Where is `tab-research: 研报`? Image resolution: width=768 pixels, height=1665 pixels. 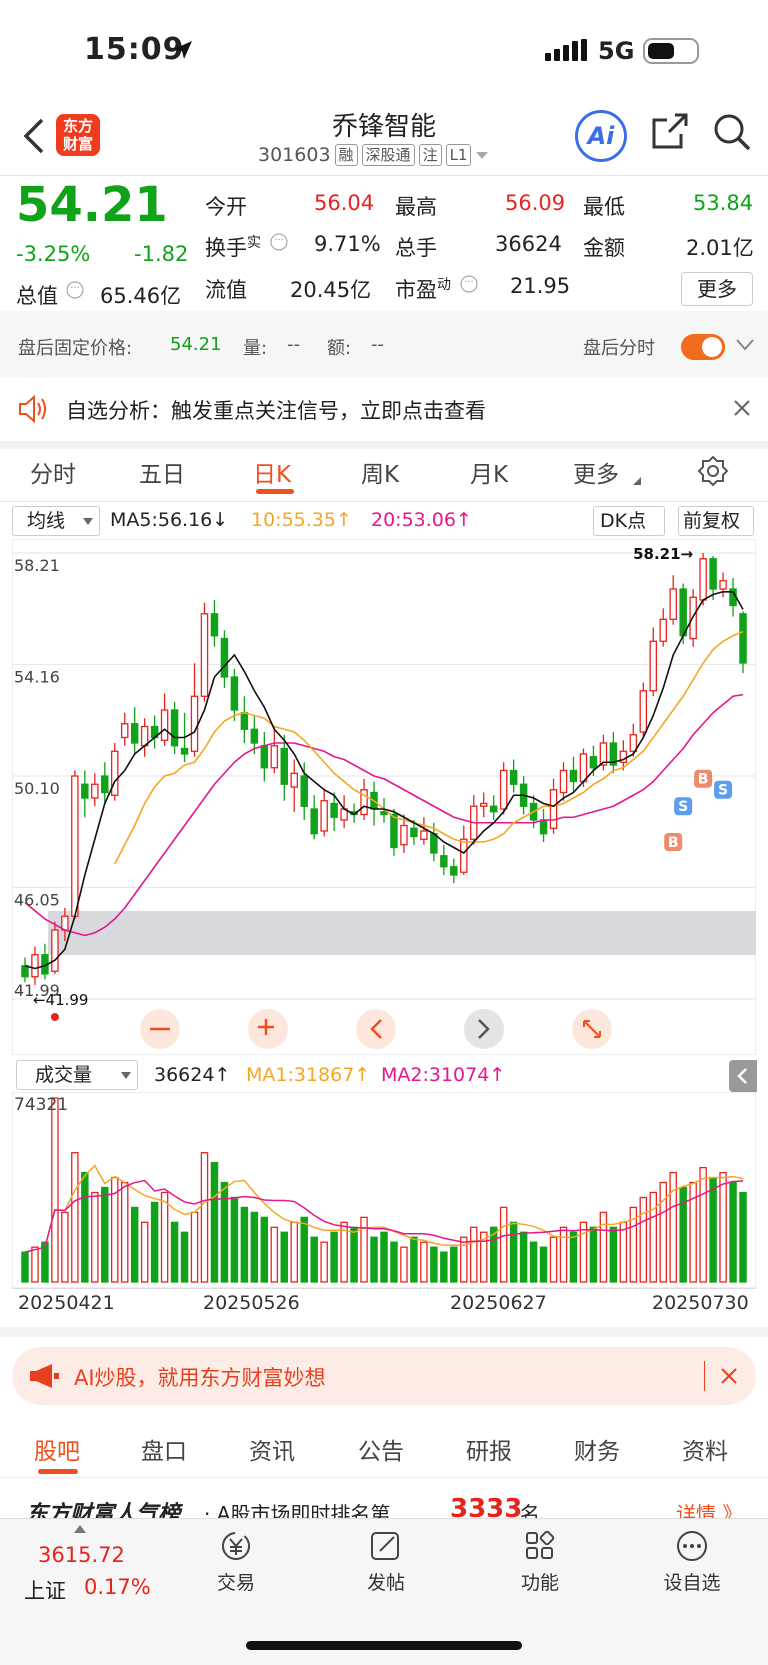 tab-research: 研报 is located at coordinates (489, 1449).